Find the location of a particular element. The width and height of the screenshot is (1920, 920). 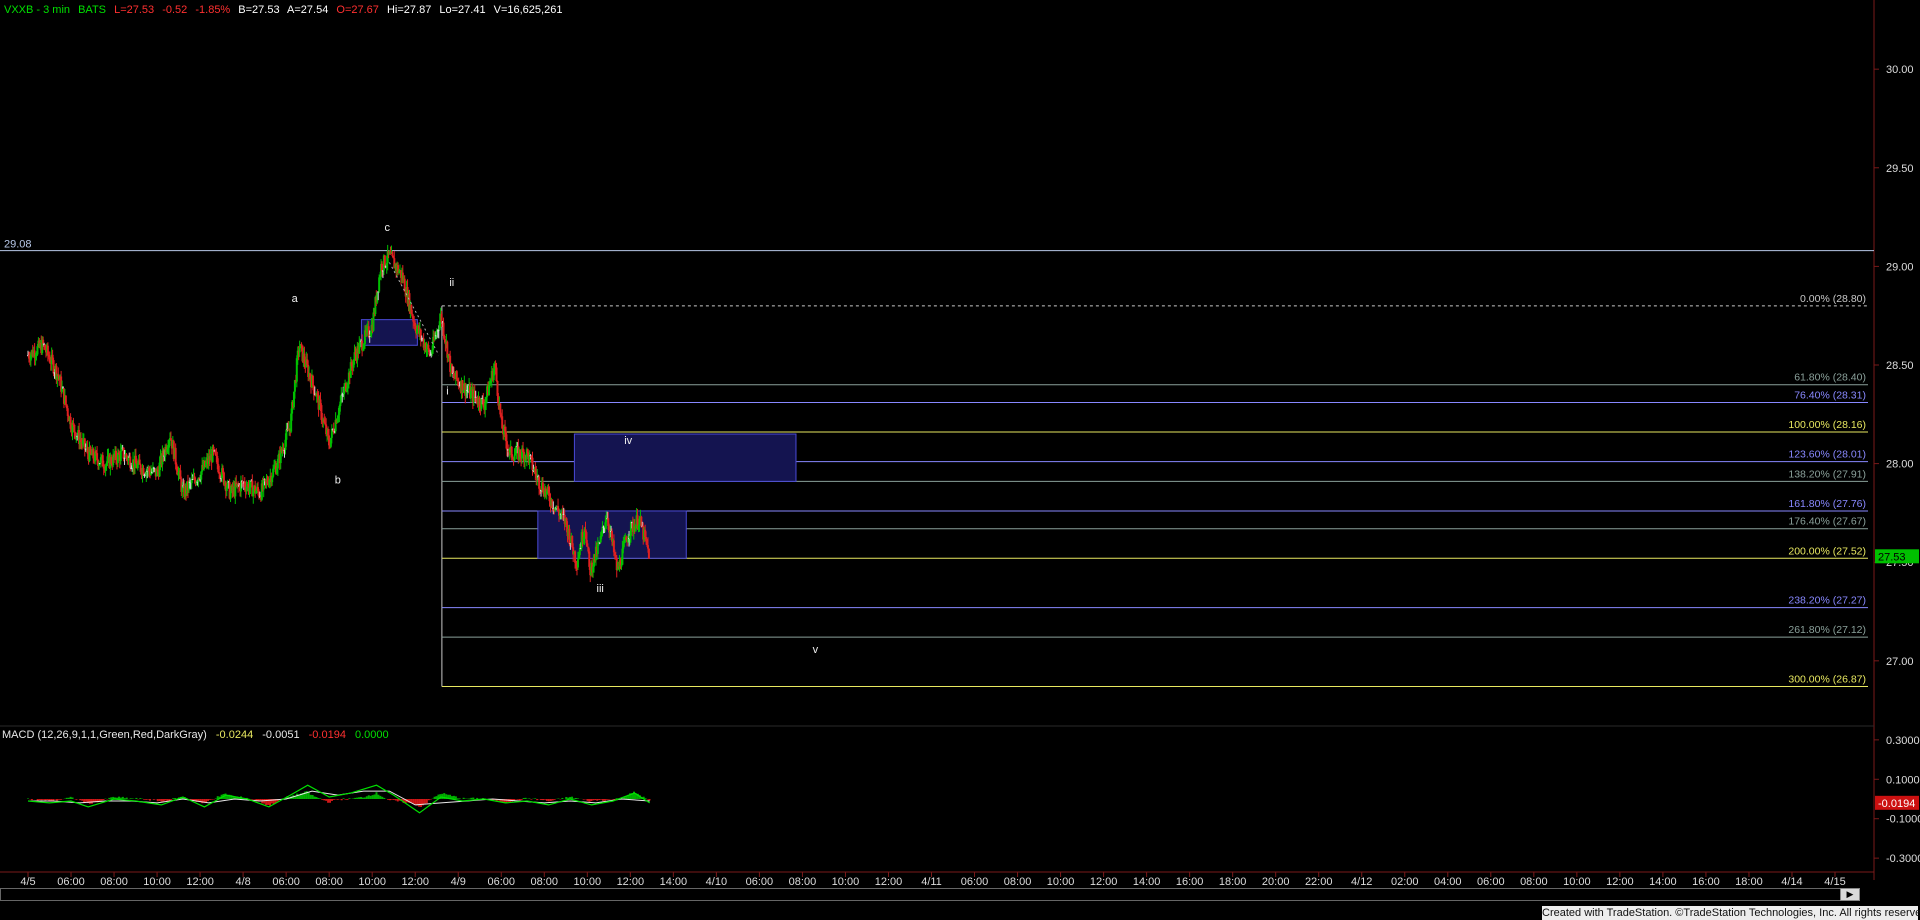

macd-panel: 0.3000 0.1000 -0.1000 -0.3000 -0.0194 is located at coordinates (973, 800).